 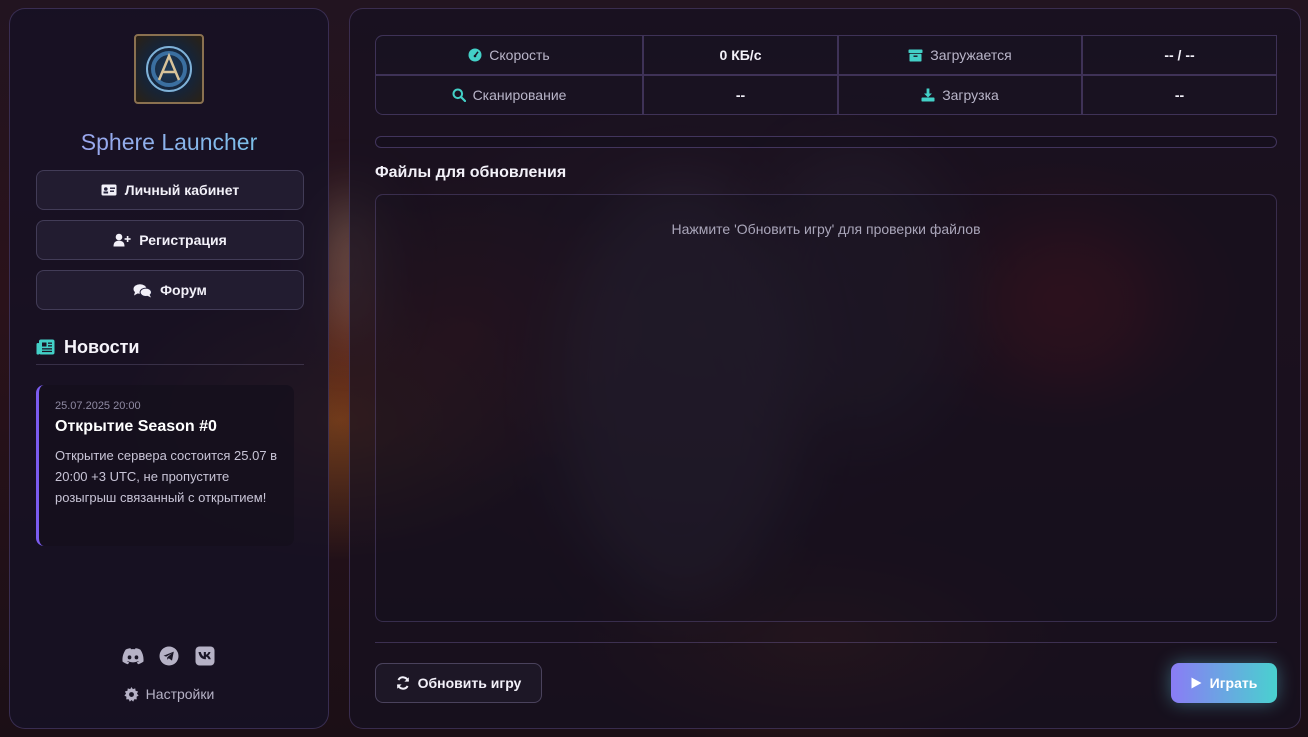 I want to click on discord-icon, so click(x=133, y=656).